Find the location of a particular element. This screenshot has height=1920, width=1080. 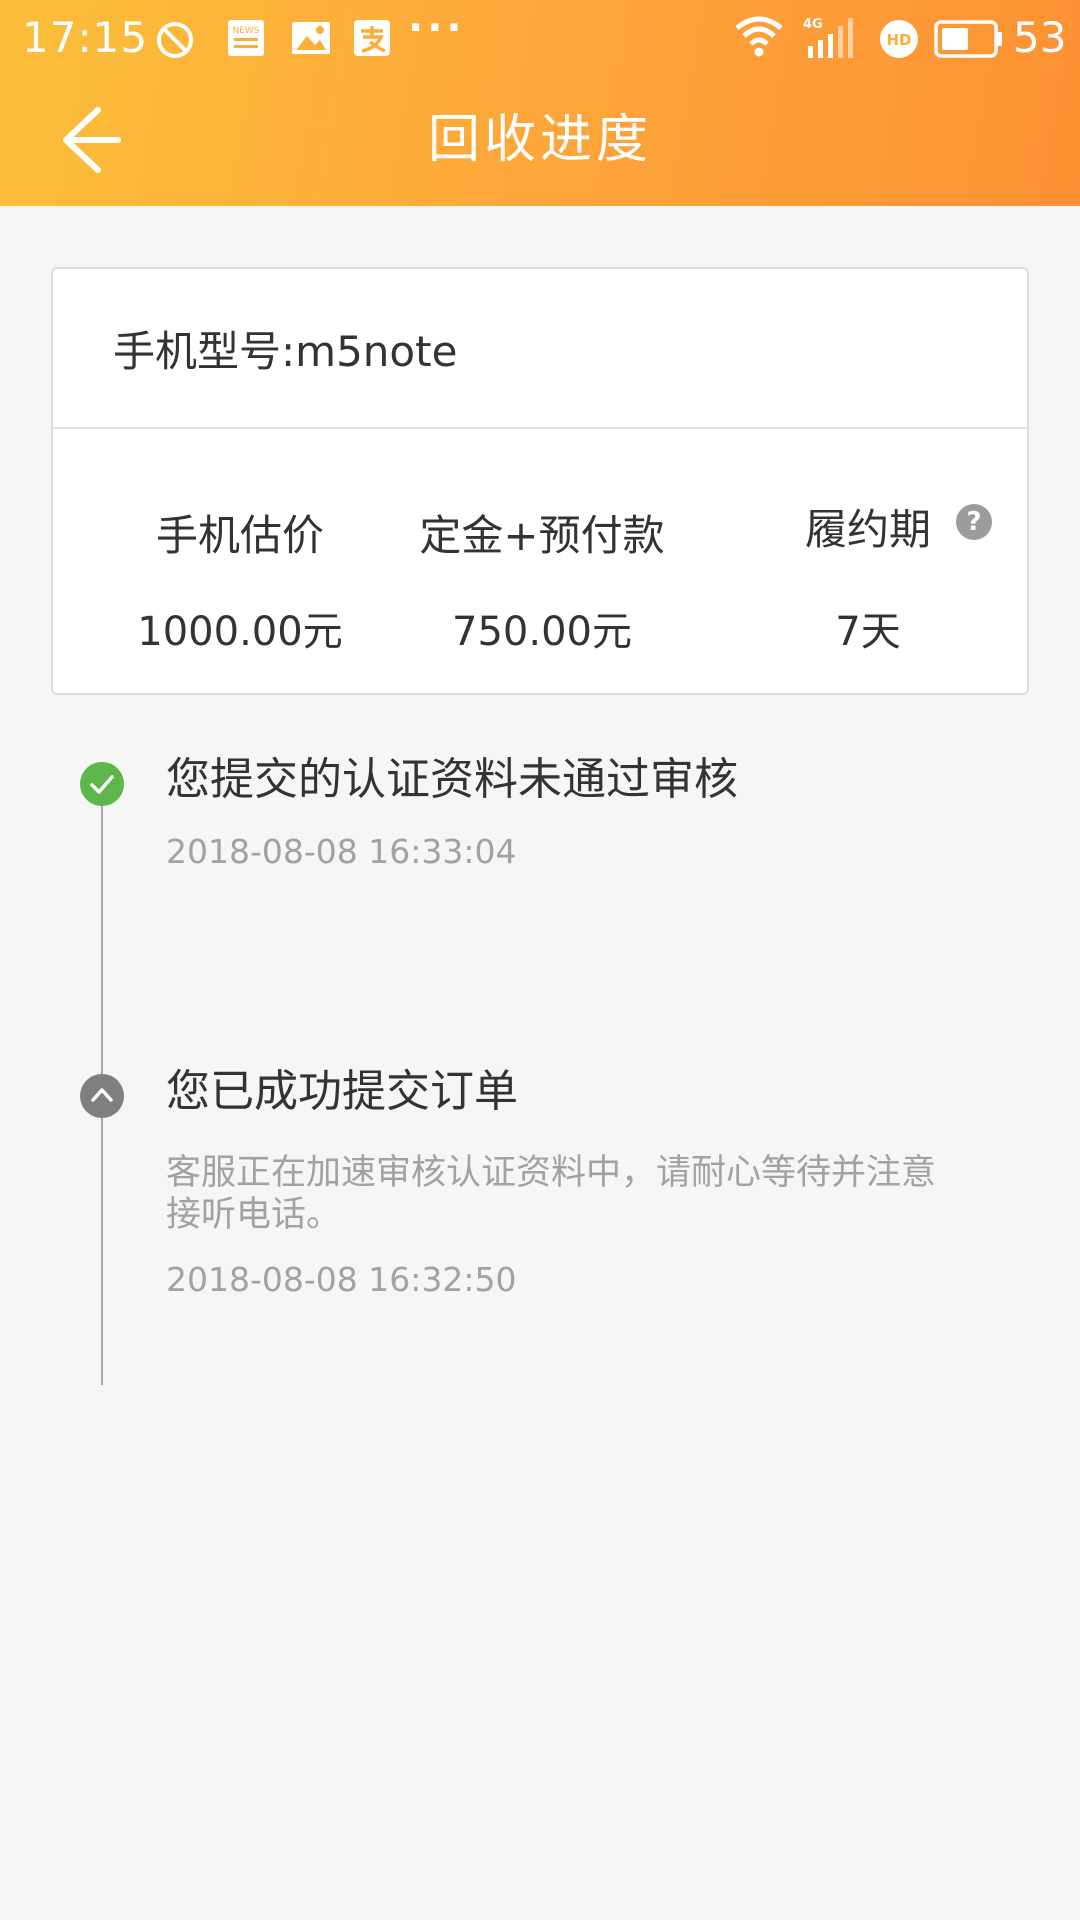

check-icon is located at coordinates (102, 784).